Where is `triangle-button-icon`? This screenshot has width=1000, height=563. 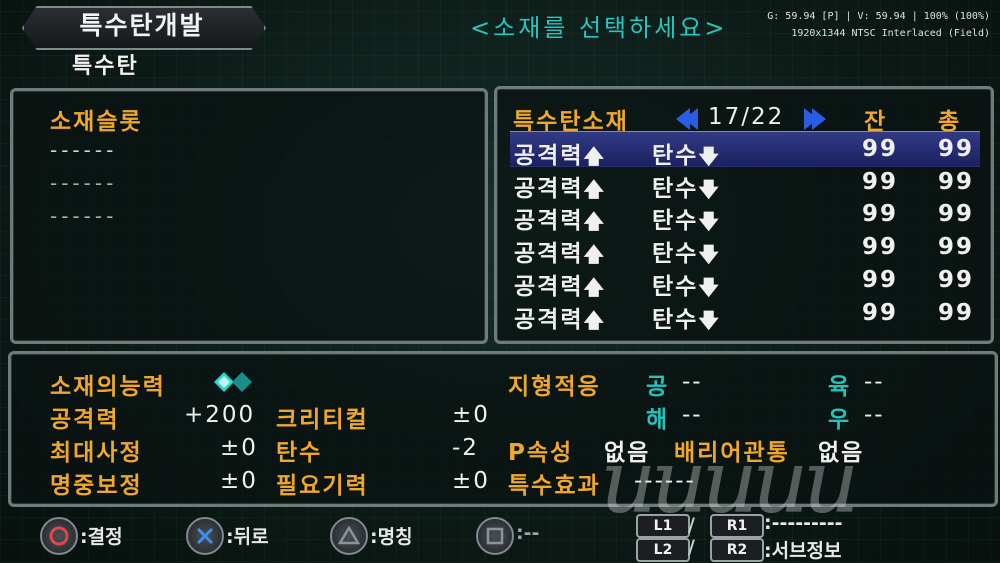 triangle-button-icon is located at coordinates (349, 536).